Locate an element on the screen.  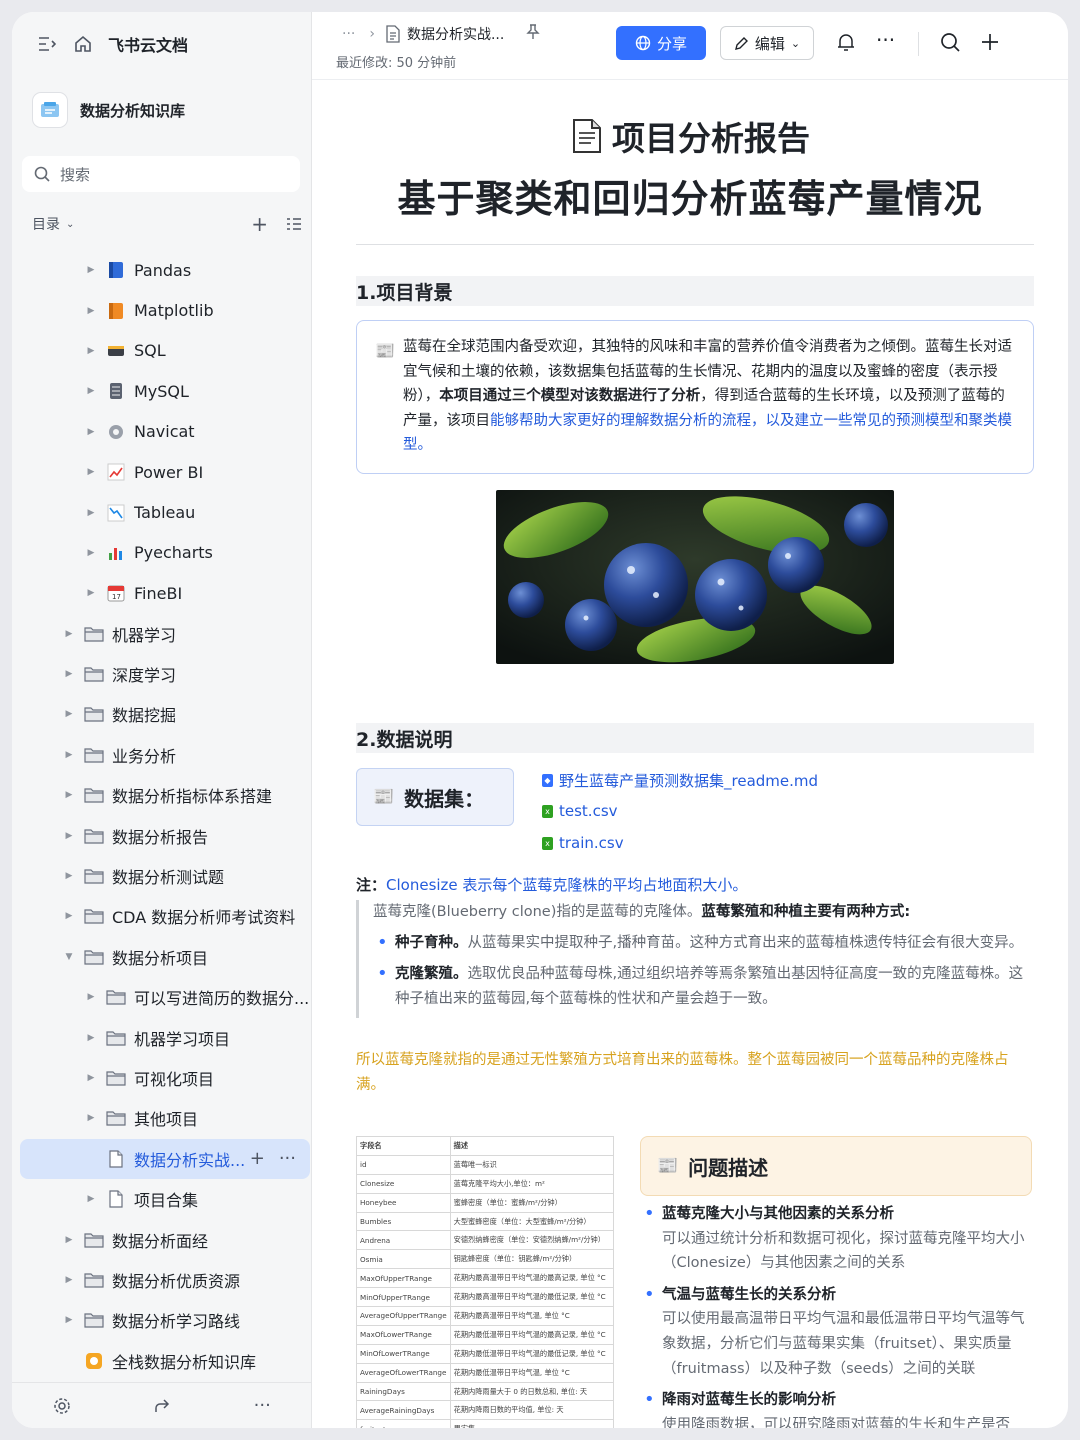
sidebar-tree-item: ▶ 数据分析优质资源 is located at coordinates (162, 1280).